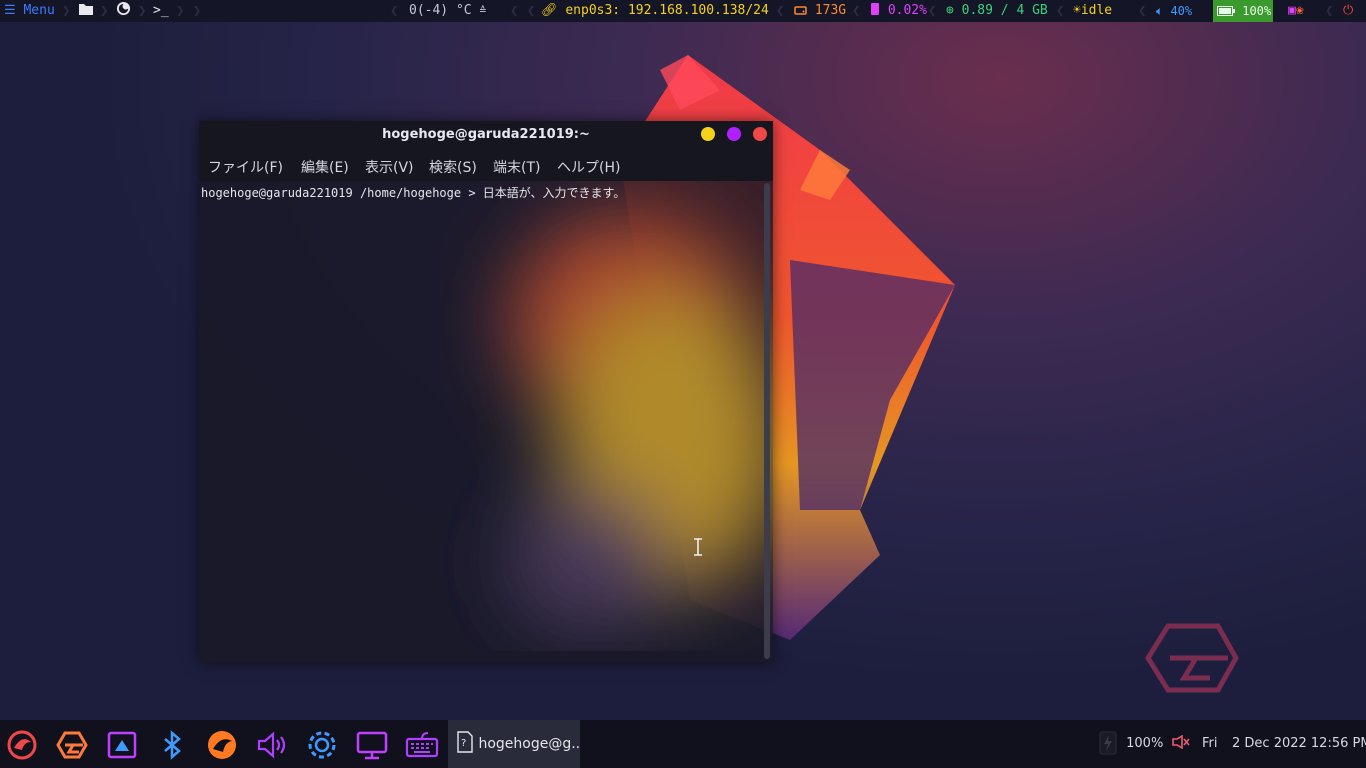 Image resolution: width=1366 pixels, height=768 pixels. What do you see at coordinates (72, 745) in the screenshot?
I see `garuda-settings-icon` at bounding box center [72, 745].